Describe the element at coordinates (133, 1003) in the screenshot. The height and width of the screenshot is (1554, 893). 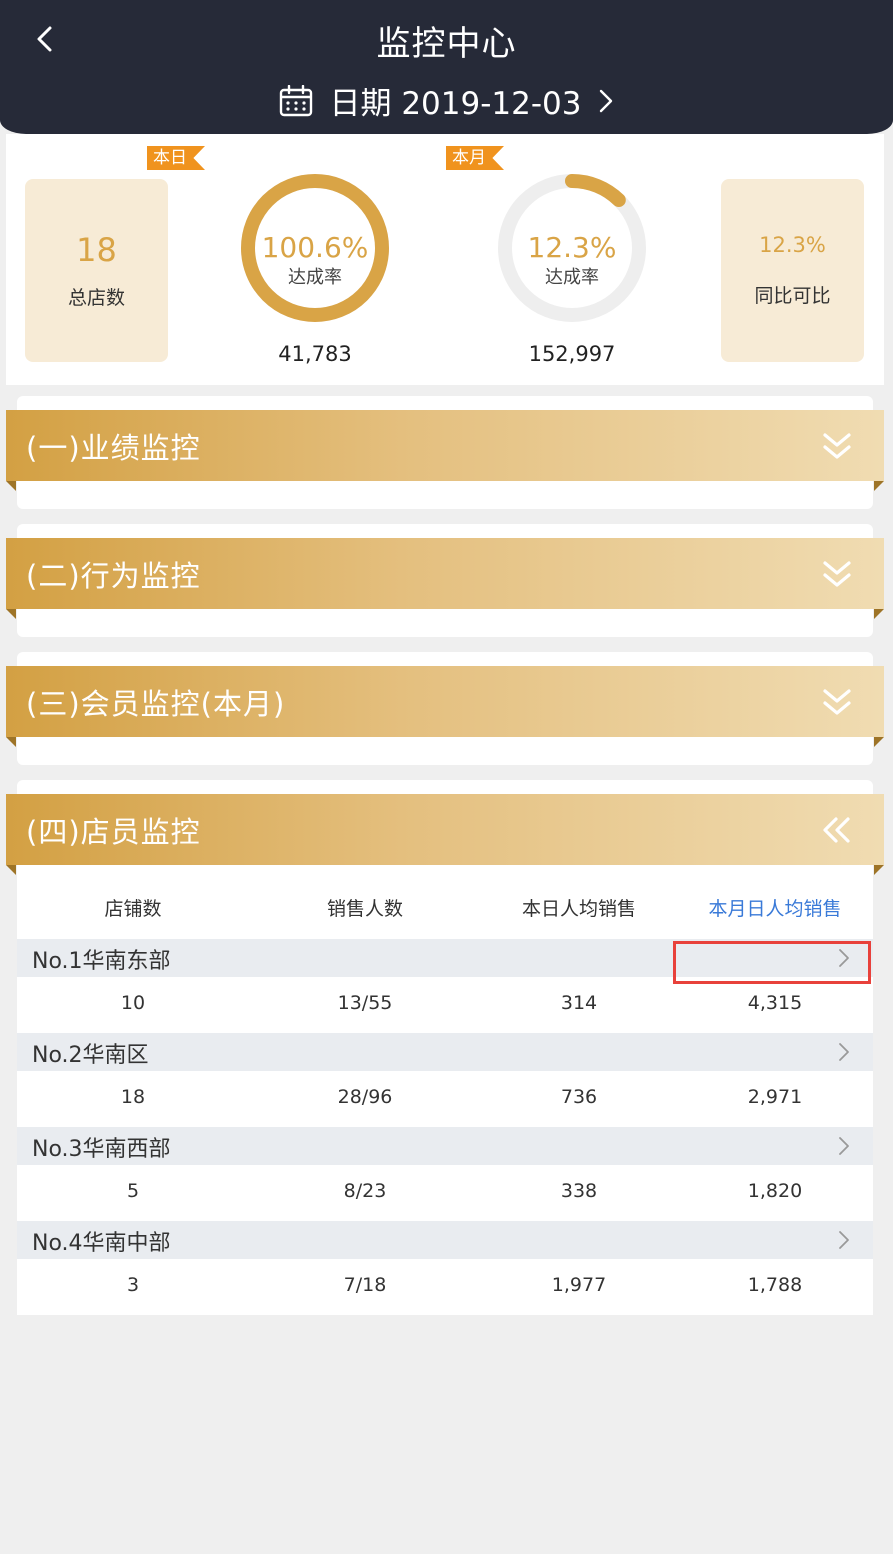
I see `stores-cell: 10` at that location.